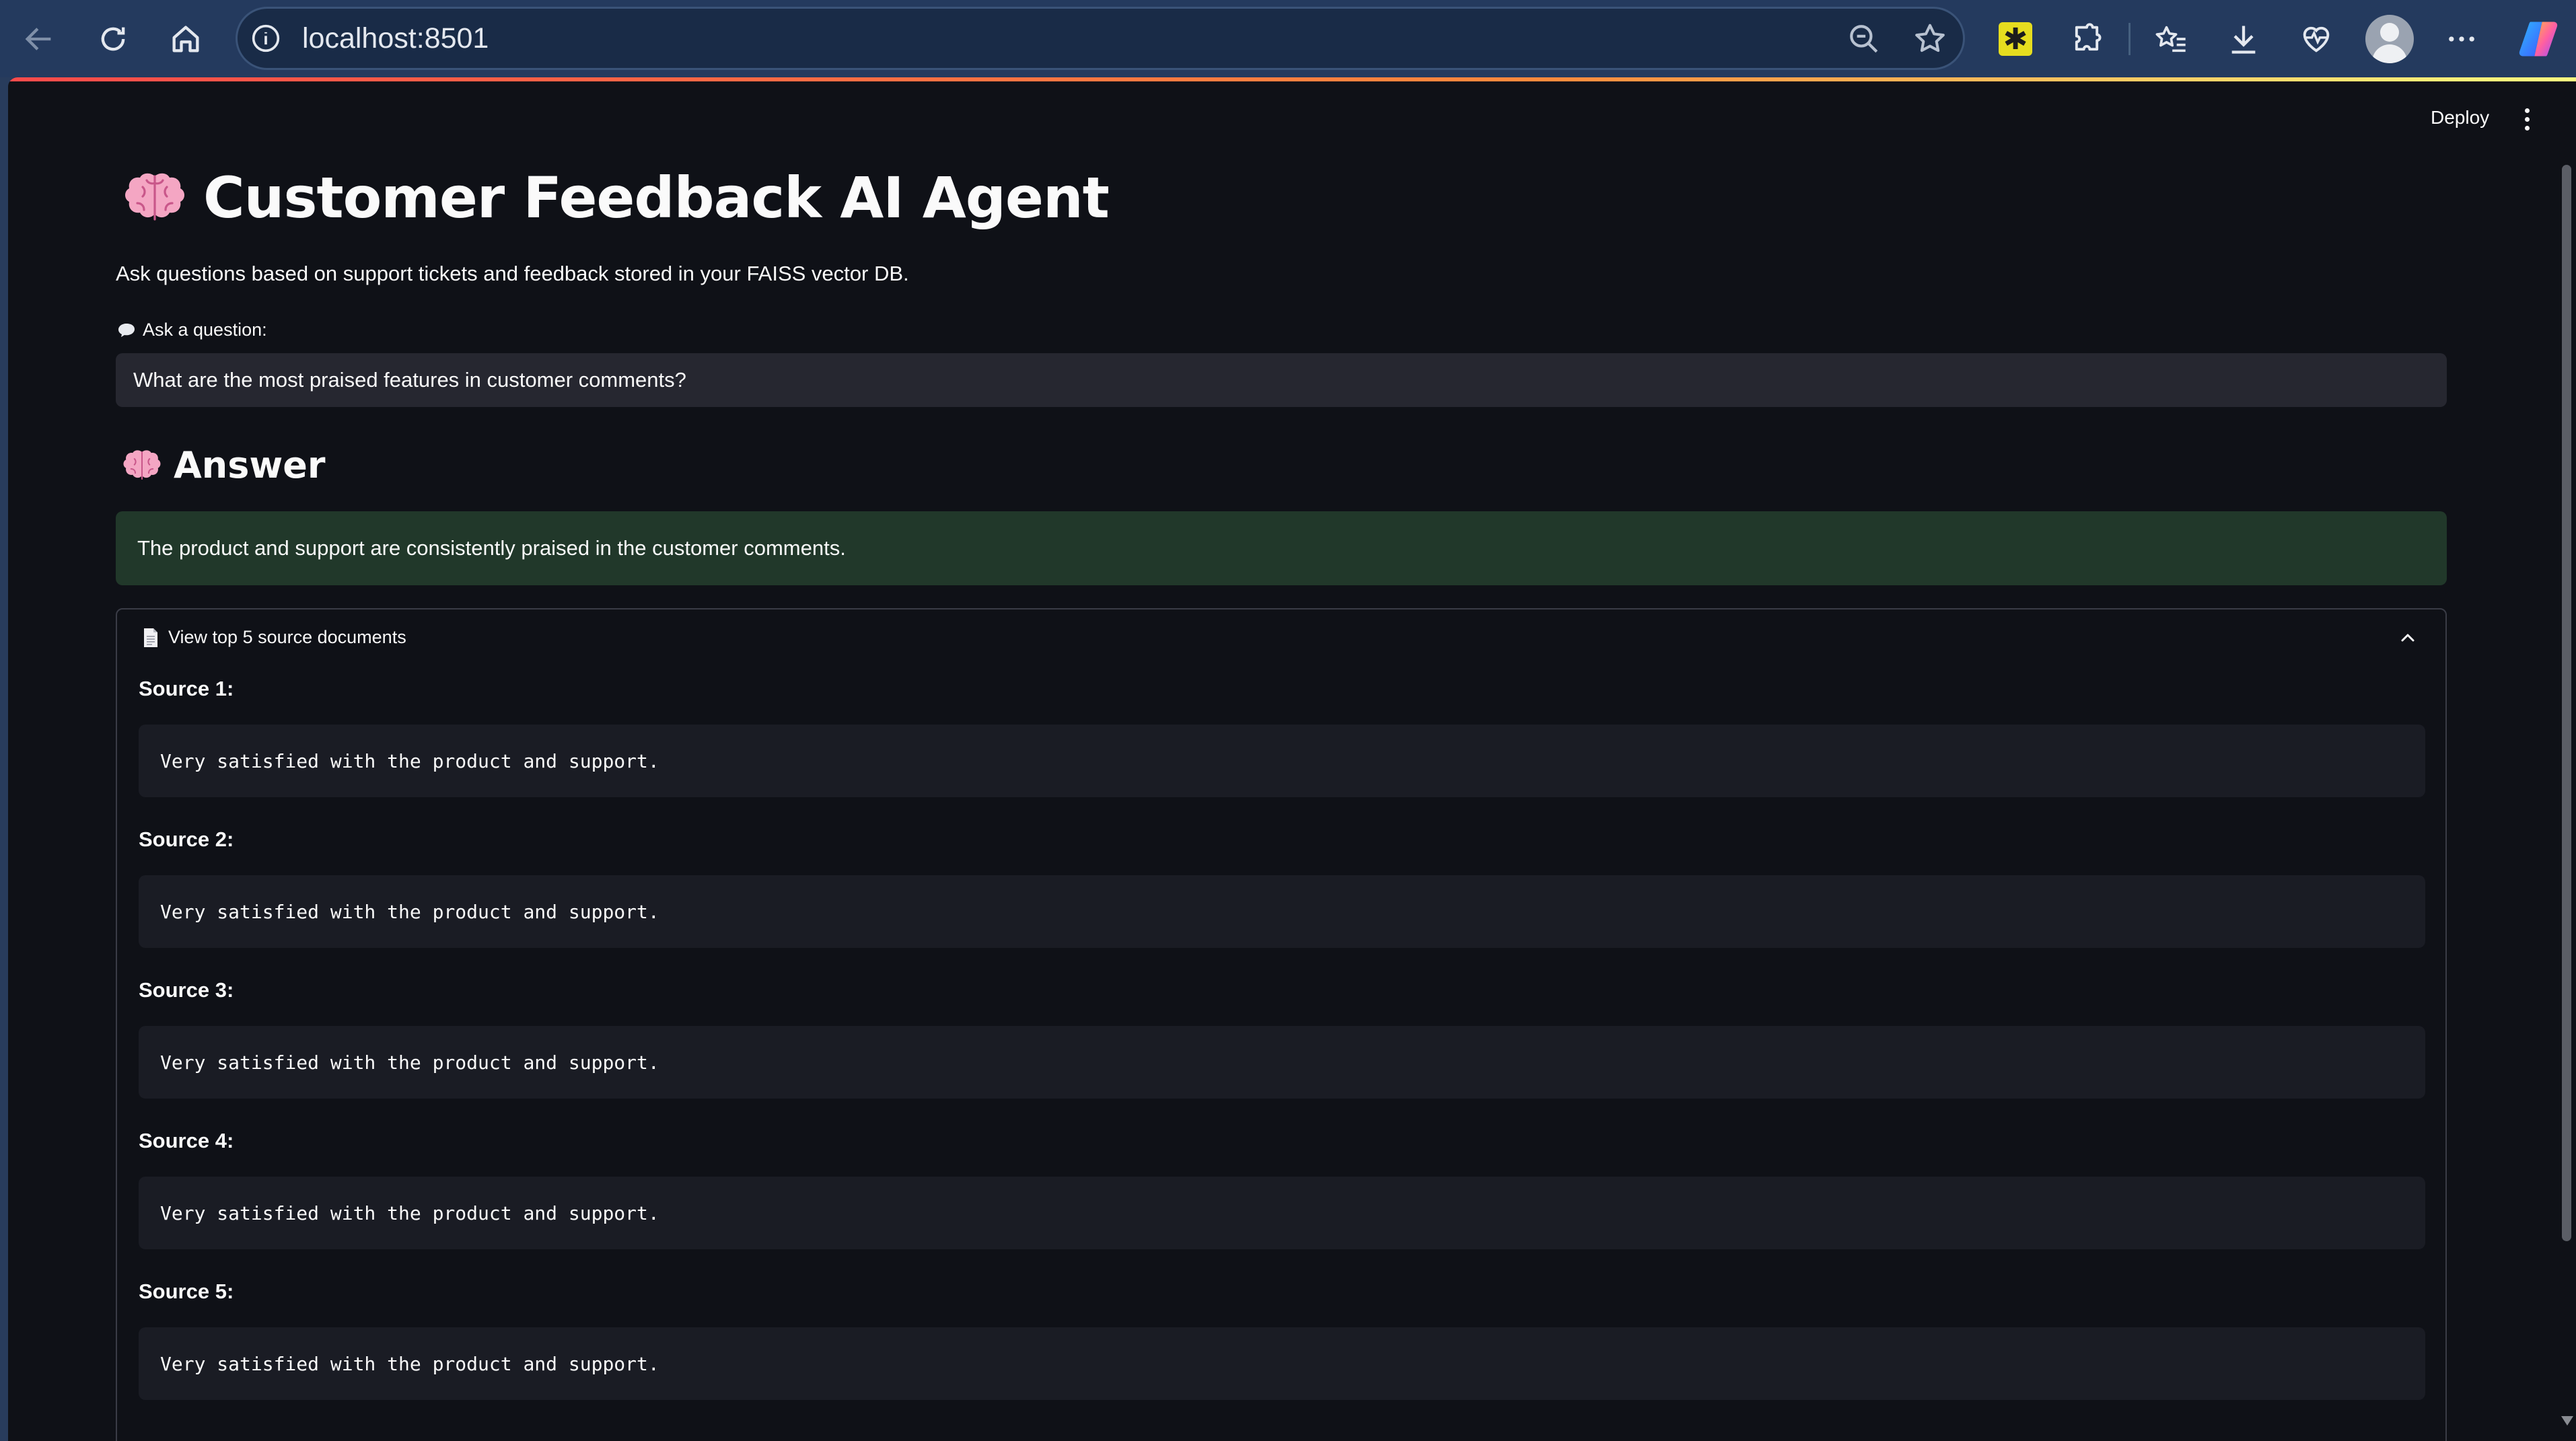 This screenshot has width=2576, height=1441. I want to click on favorites-button, so click(2171, 39).